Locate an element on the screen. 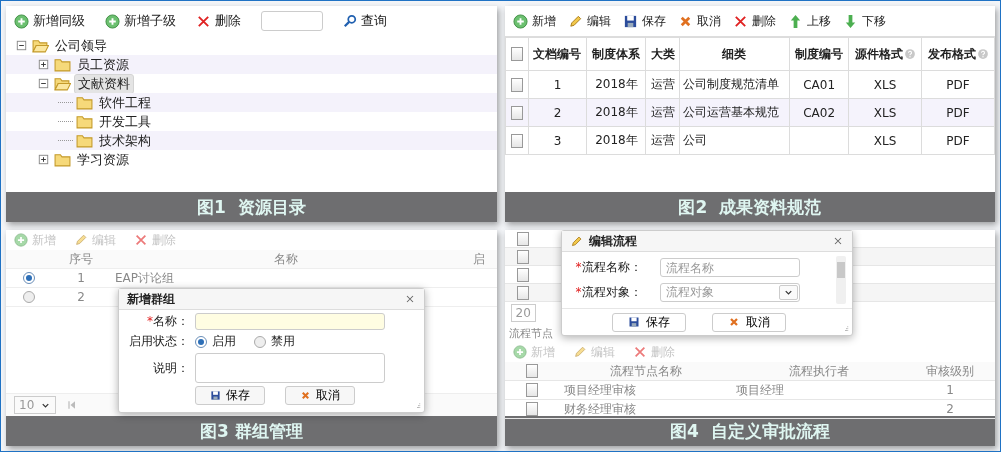  table-cell: 运营 is located at coordinates (662, 140).